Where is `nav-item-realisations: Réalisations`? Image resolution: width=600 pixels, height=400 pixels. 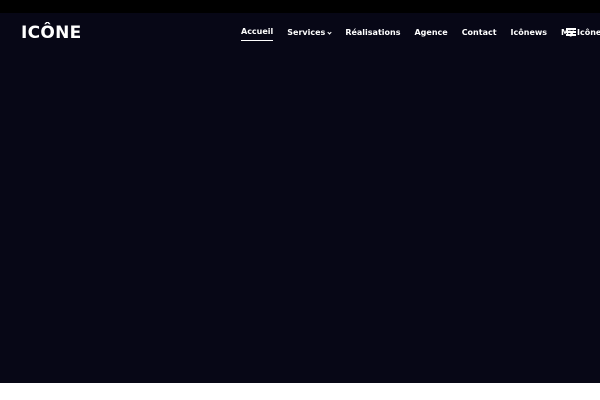 nav-item-realisations: Réalisations is located at coordinates (372, 33).